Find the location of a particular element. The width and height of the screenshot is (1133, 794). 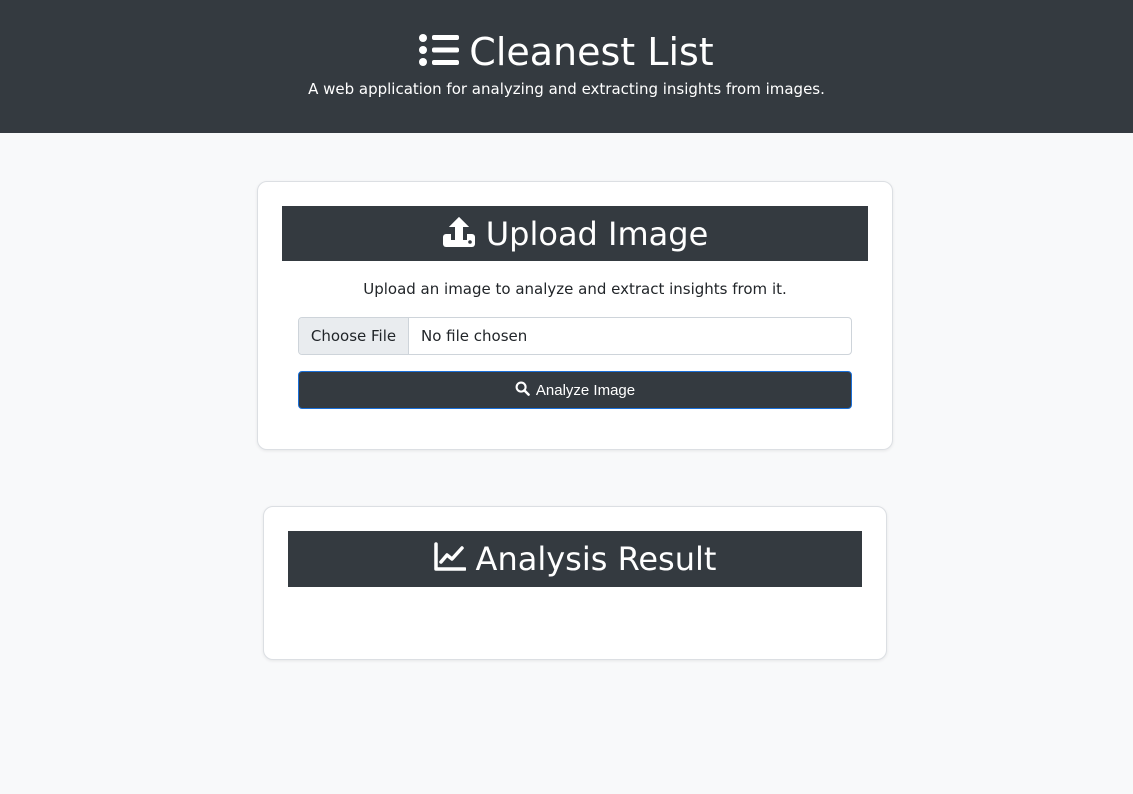

upload-heading: Upload Image is located at coordinates (597, 233).